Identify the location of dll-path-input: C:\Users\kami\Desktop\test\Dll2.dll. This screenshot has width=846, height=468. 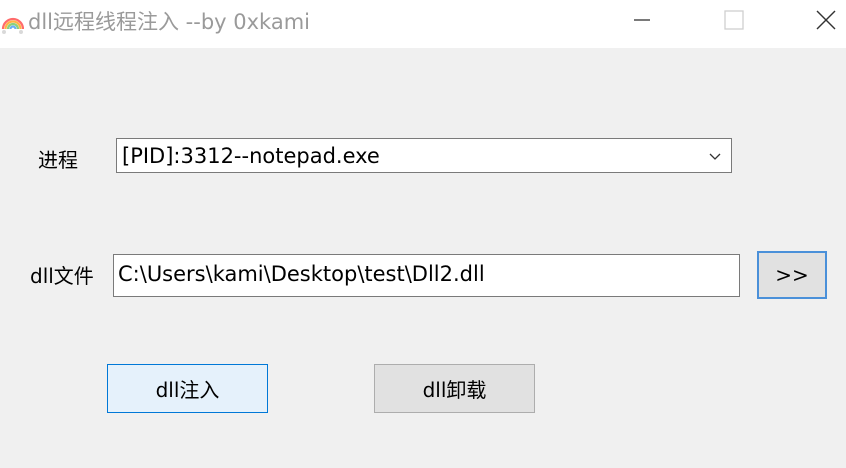
(426, 275).